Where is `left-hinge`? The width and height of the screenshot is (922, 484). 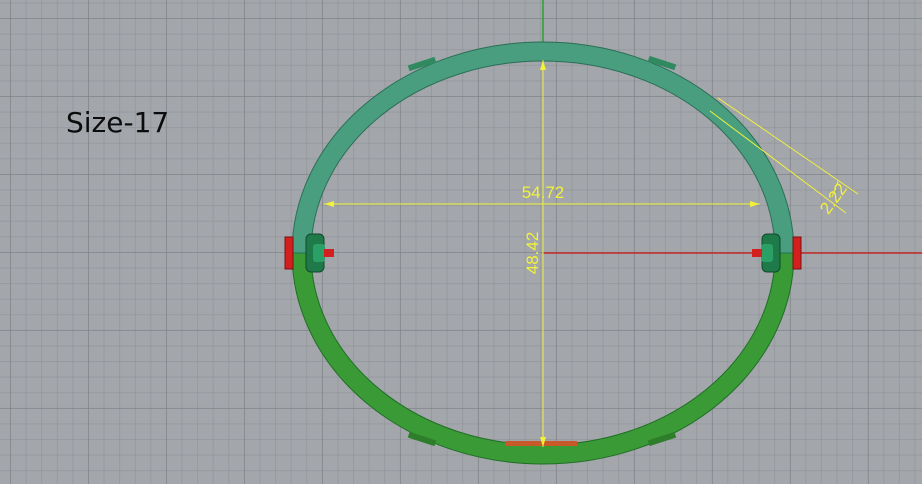
left-hinge is located at coordinates (309, 253).